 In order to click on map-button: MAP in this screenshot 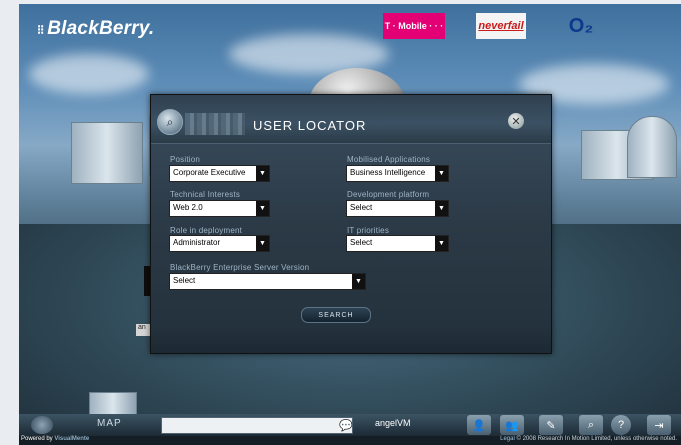, I will do `click(109, 423)`.